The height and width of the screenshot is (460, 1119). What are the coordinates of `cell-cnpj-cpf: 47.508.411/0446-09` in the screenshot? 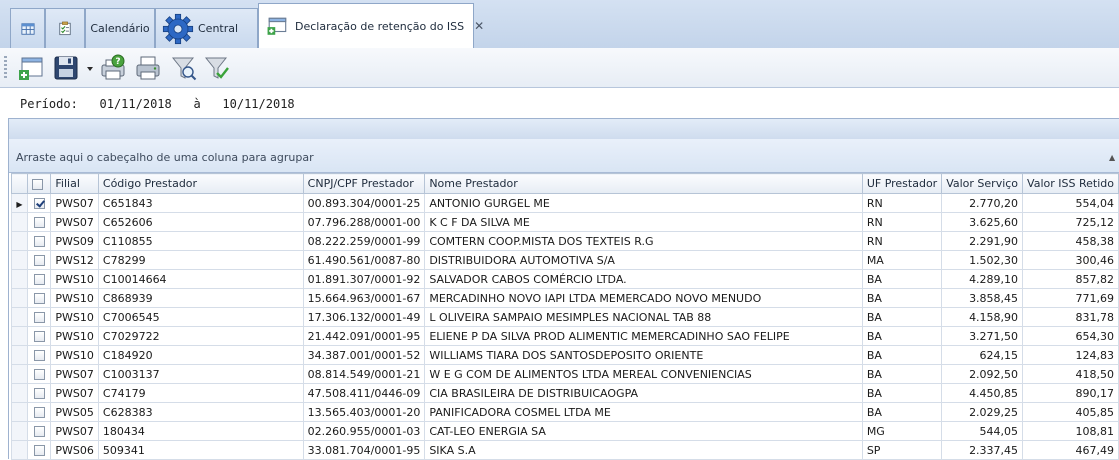 It's located at (364, 393).